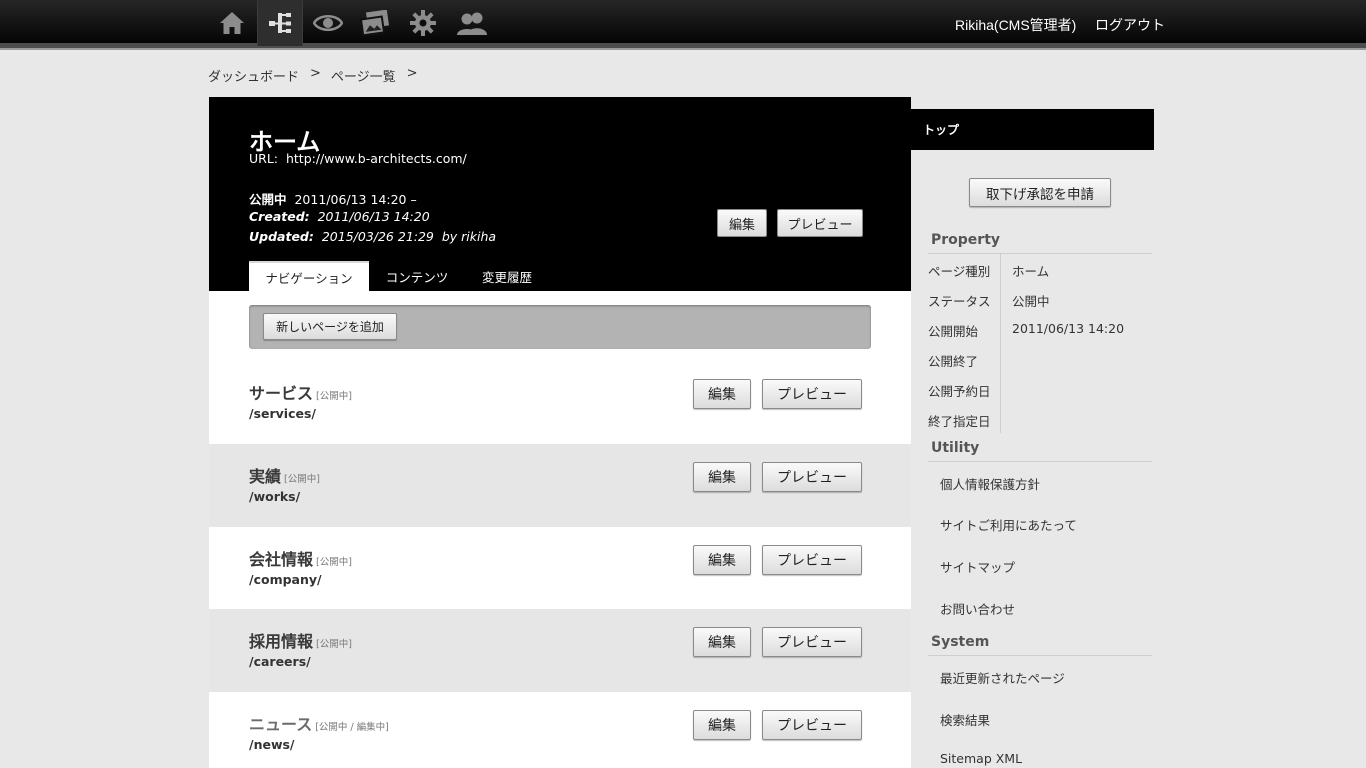 This screenshot has height=768, width=1366. I want to click on property-value: ホーム, so click(1031, 271).